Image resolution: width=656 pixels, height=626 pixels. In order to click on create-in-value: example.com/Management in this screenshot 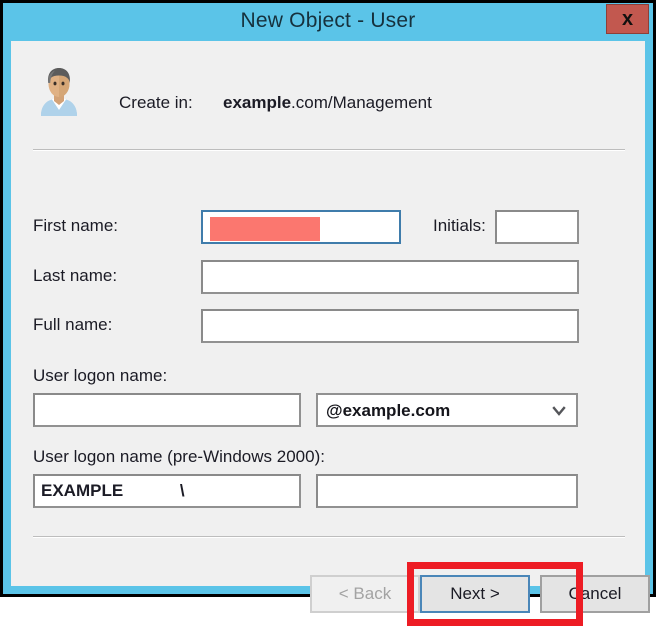, I will do `click(327, 103)`.